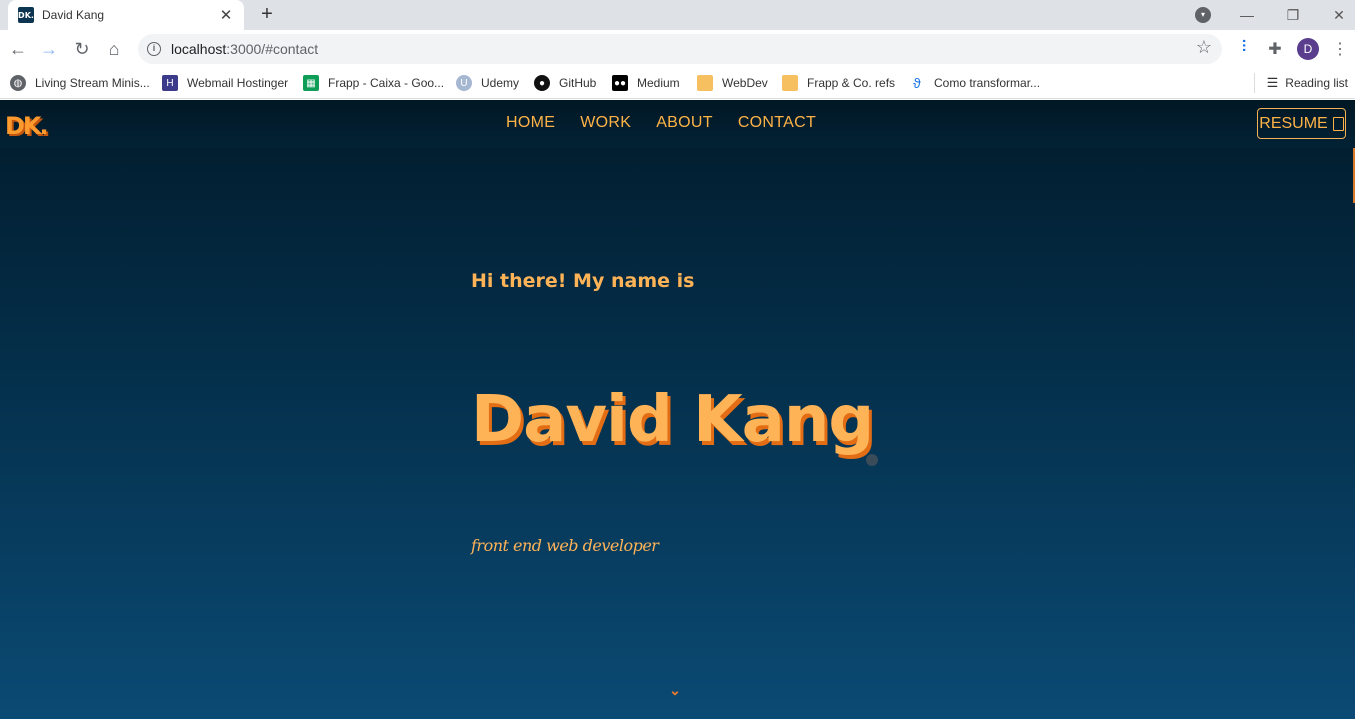  What do you see at coordinates (1335, 15) in the screenshot?
I see `window-close-icon: ✕` at bounding box center [1335, 15].